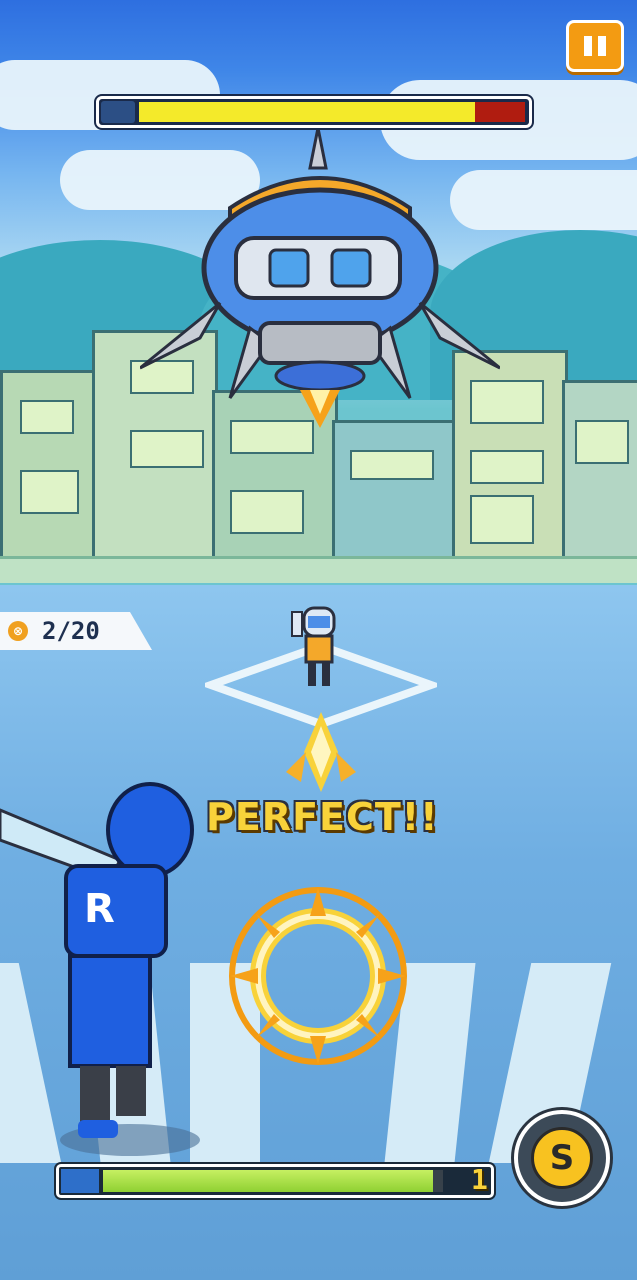  What do you see at coordinates (307, 112) in the screenshot?
I see `boss-health-fill` at bounding box center [307, 112].